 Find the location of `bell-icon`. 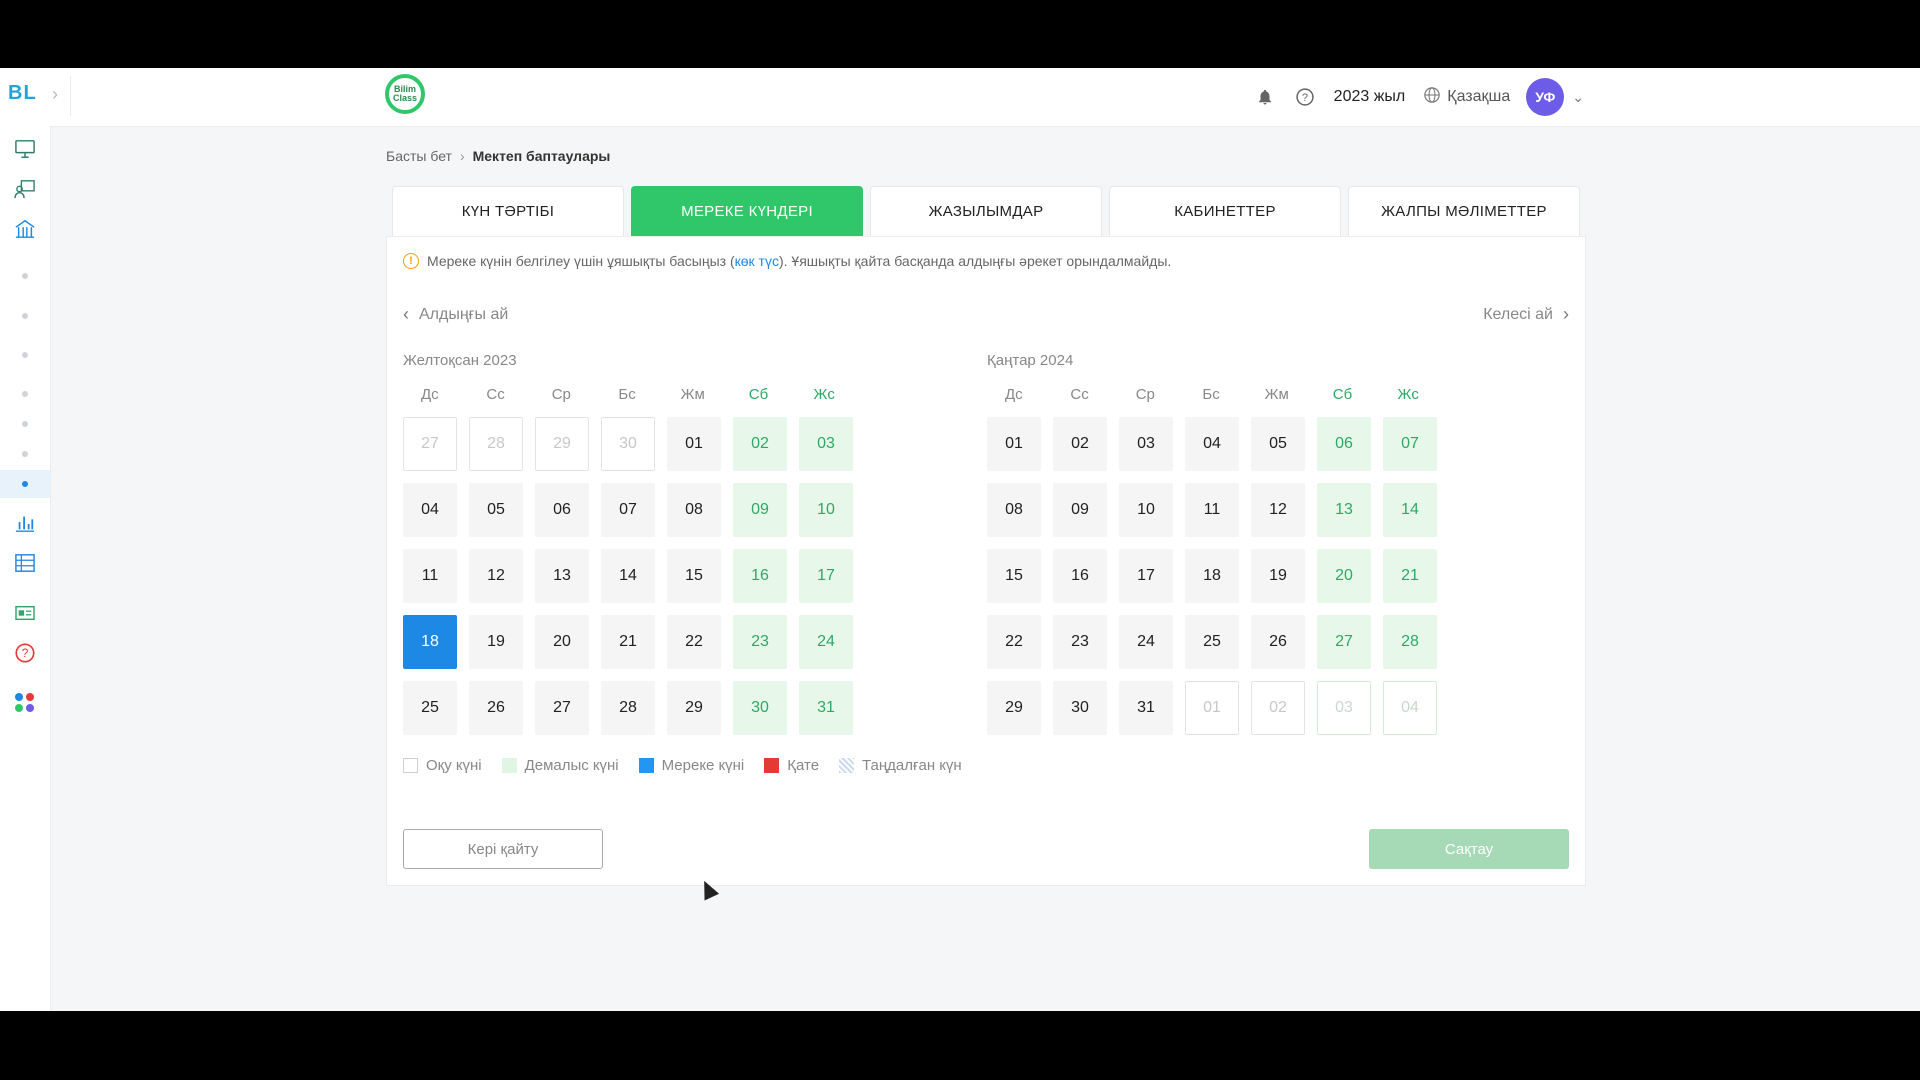

bell-icon is located at coordinates (1265, 97).